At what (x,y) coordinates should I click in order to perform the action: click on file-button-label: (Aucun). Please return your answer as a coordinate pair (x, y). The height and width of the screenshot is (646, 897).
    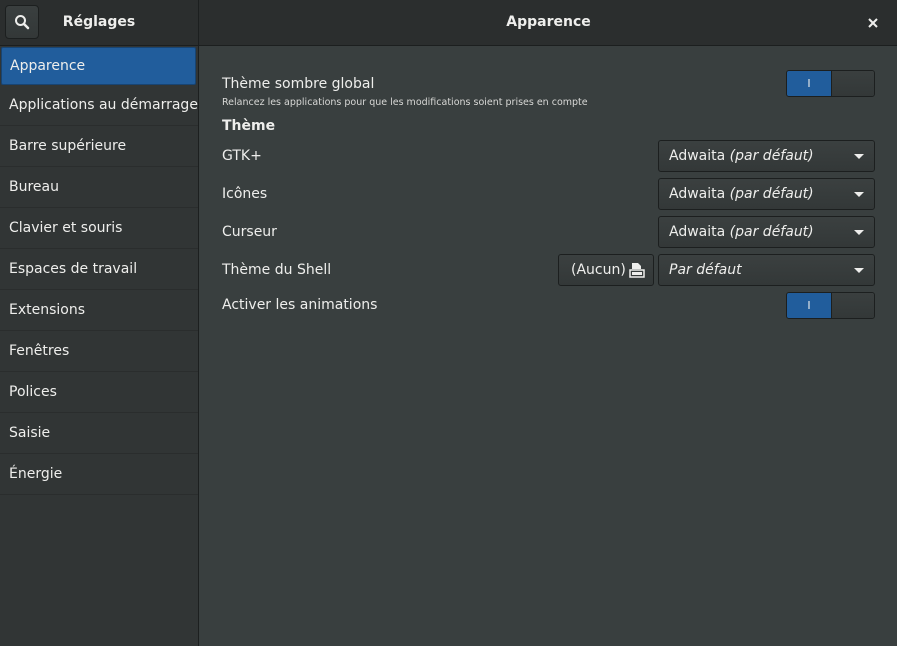
    Looking at the image, I should click on (598, 270).